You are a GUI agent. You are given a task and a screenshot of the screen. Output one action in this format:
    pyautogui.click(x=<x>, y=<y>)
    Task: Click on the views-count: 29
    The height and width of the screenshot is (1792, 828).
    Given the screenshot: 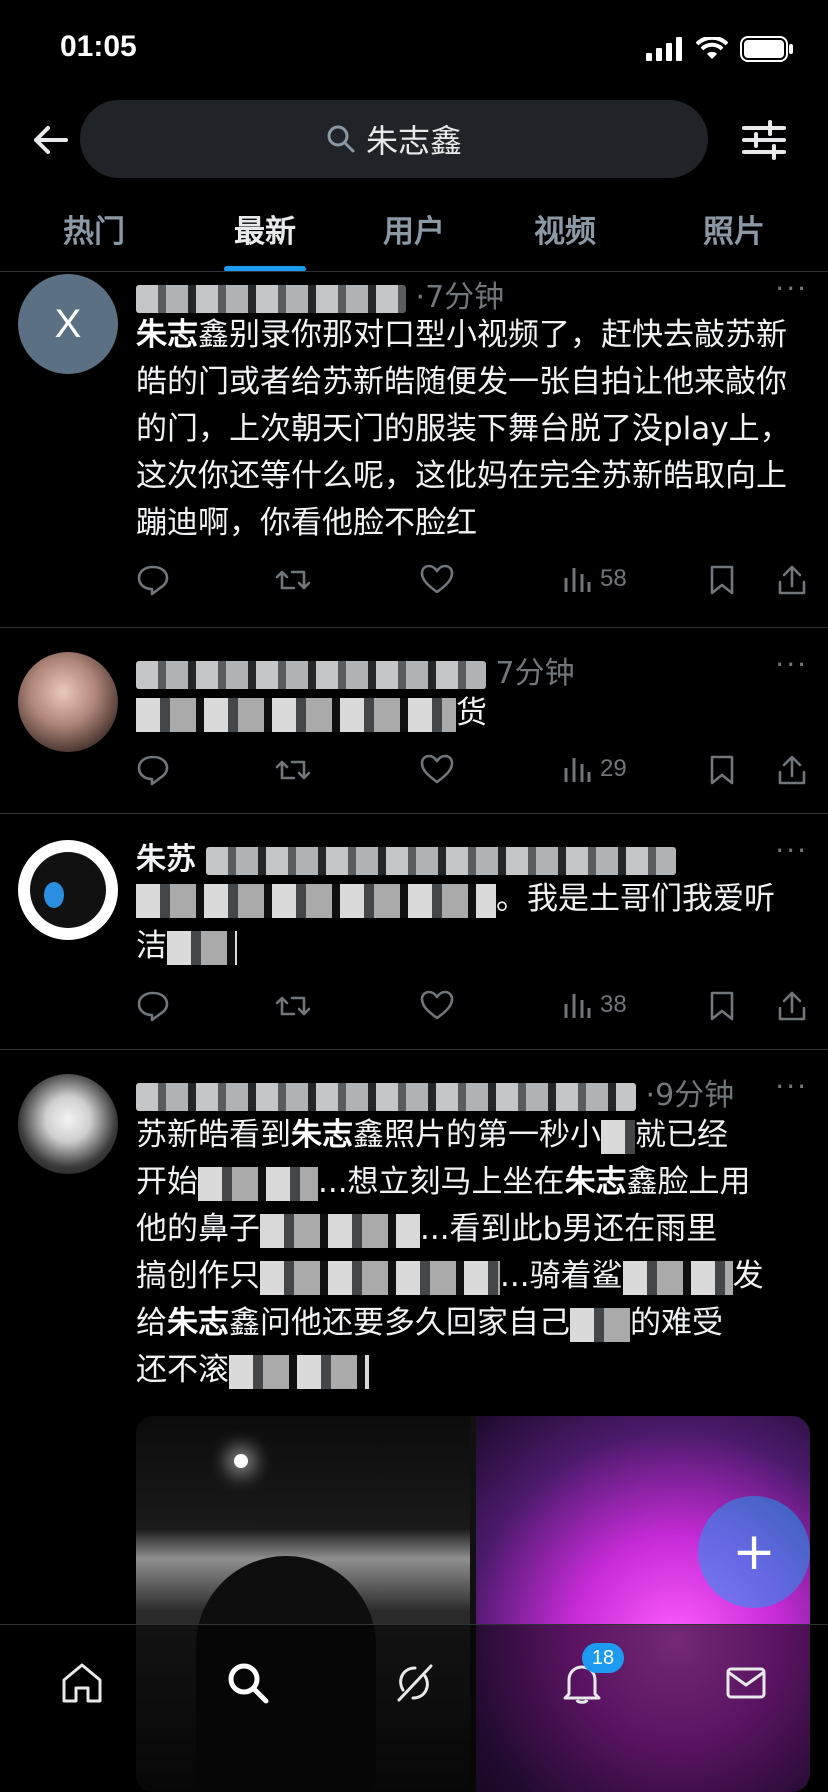 What is the action you would take?
    pyautogui.click(x=613, y=768)
    